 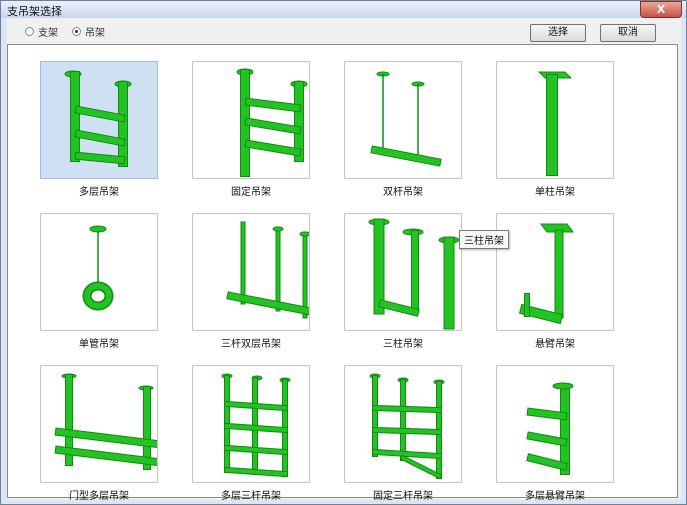 I want to click on hanger-thumbnail-label: 多层悬臂吊架, so click(x=555, y=496).